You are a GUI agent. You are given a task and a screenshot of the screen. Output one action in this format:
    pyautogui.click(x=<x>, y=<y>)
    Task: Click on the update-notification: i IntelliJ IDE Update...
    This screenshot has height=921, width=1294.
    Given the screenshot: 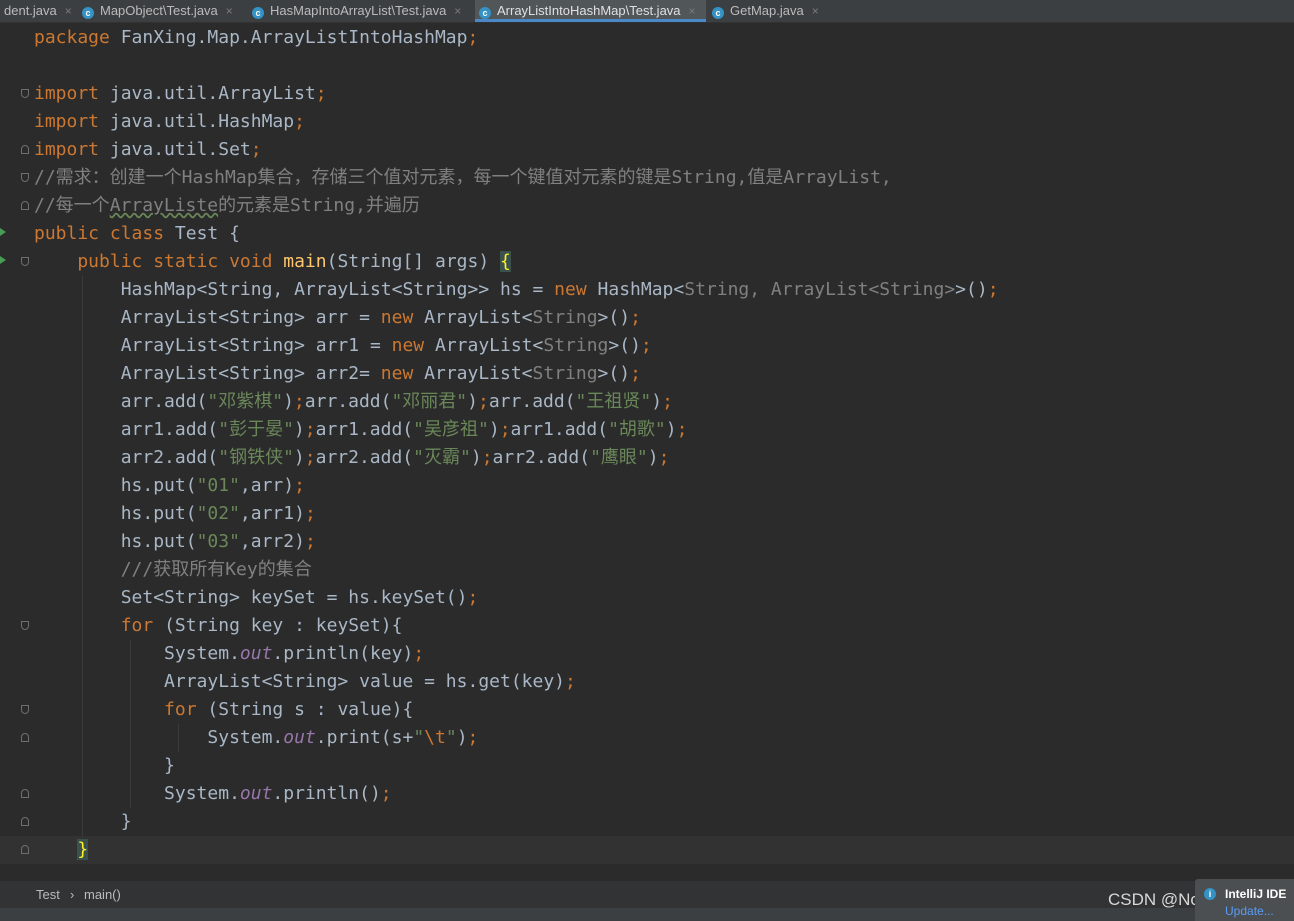 What is the action you would take?
    pyautogui.click(x=1244, y=900)
    